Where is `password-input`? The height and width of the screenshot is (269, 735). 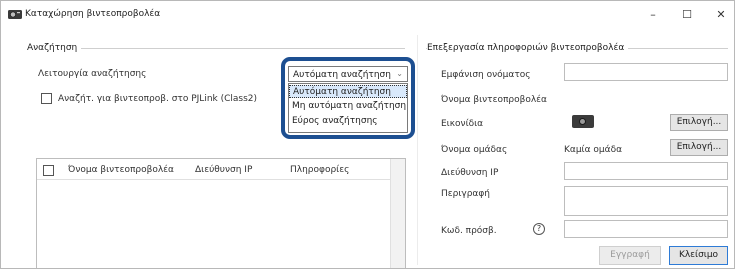
password-input is located at coordinates (646, 229).